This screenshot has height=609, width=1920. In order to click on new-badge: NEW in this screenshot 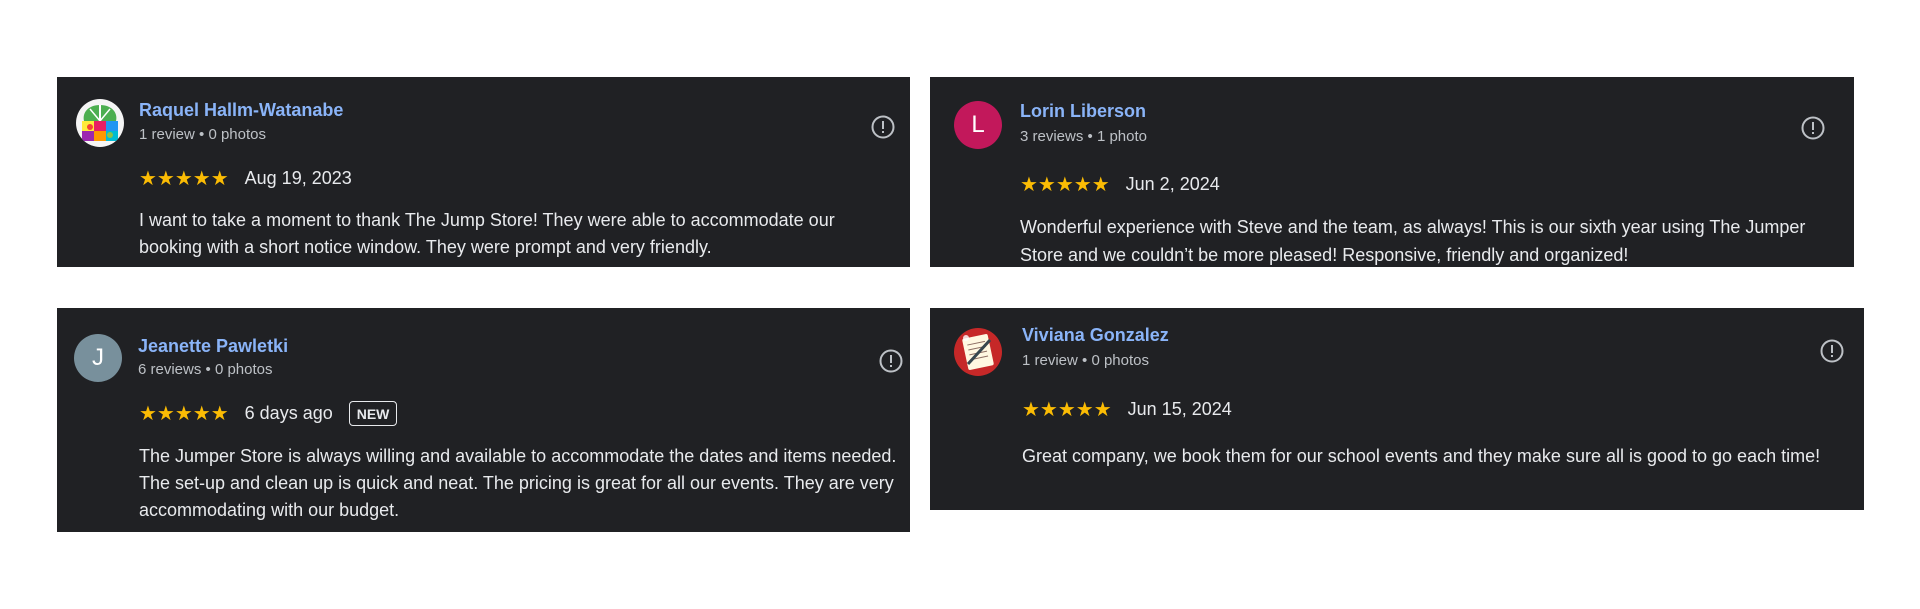, I will do `click(373, 413)`.